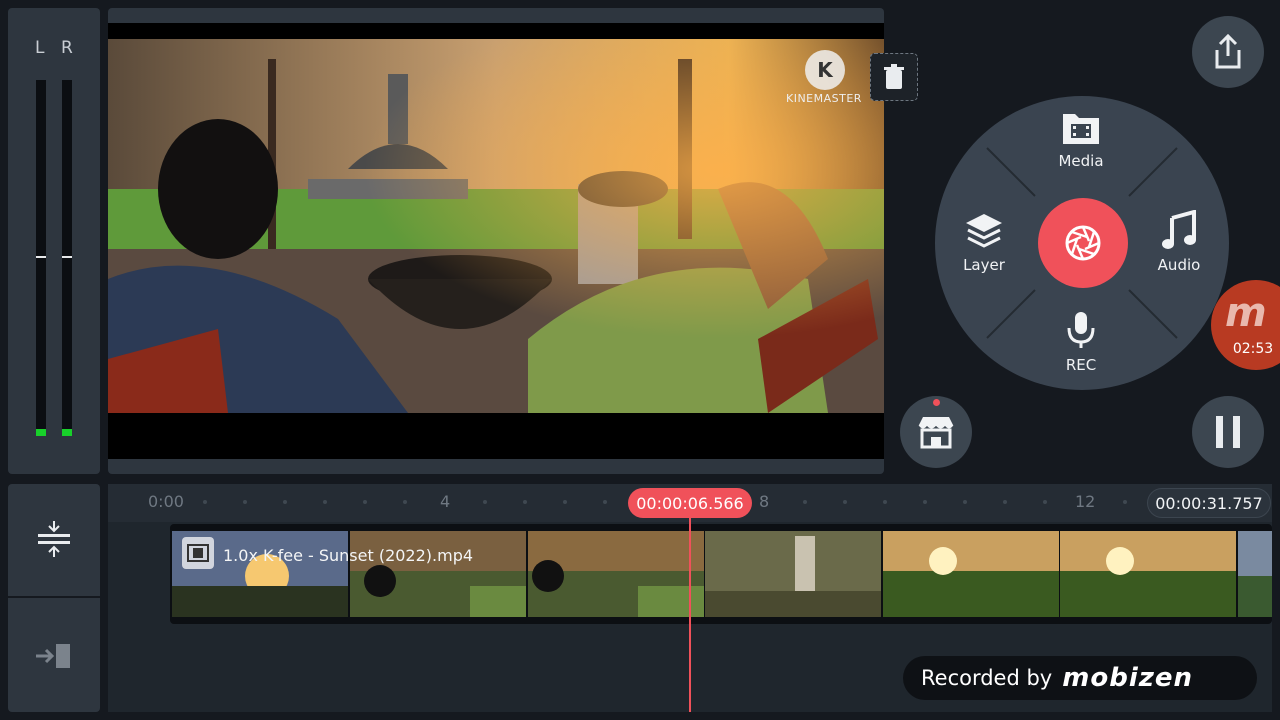  I want to click on share-icon, so click(1228, 51).